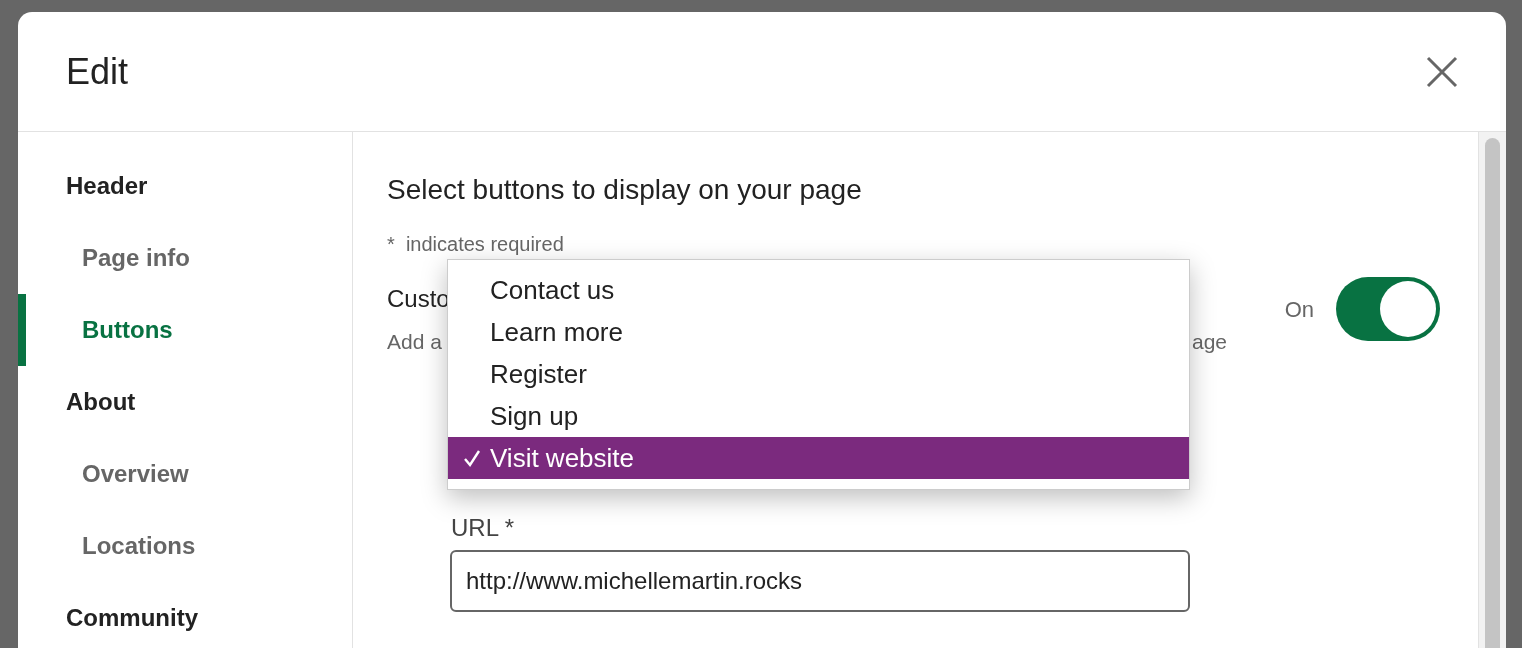 This screenshot has width=1522, height=648. What do you see at coordinates (1299, 310) in the screenshot?
I see `toggle-label: On` at bounding box center [1299, 310].